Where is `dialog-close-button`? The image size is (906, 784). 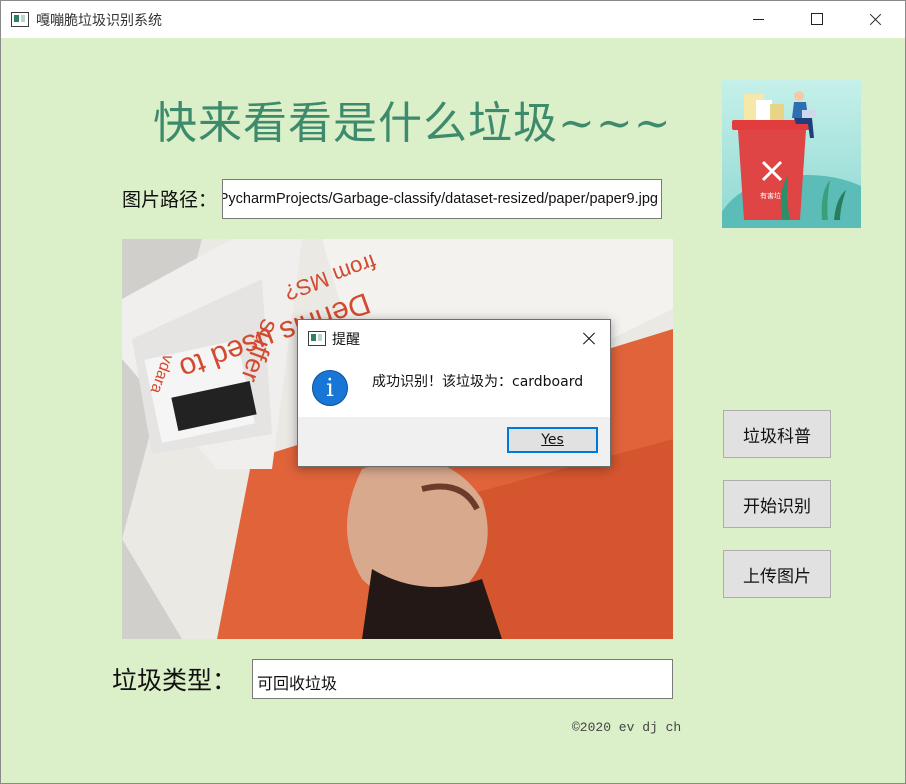 dialog-close-button is located at coordinates (589, 338).